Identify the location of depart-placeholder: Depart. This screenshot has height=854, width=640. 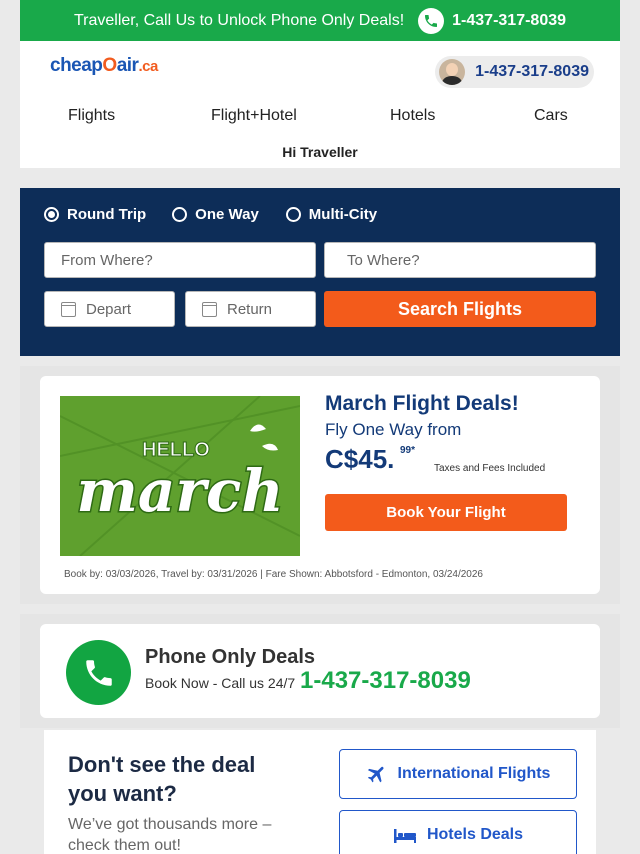
(109, 309).